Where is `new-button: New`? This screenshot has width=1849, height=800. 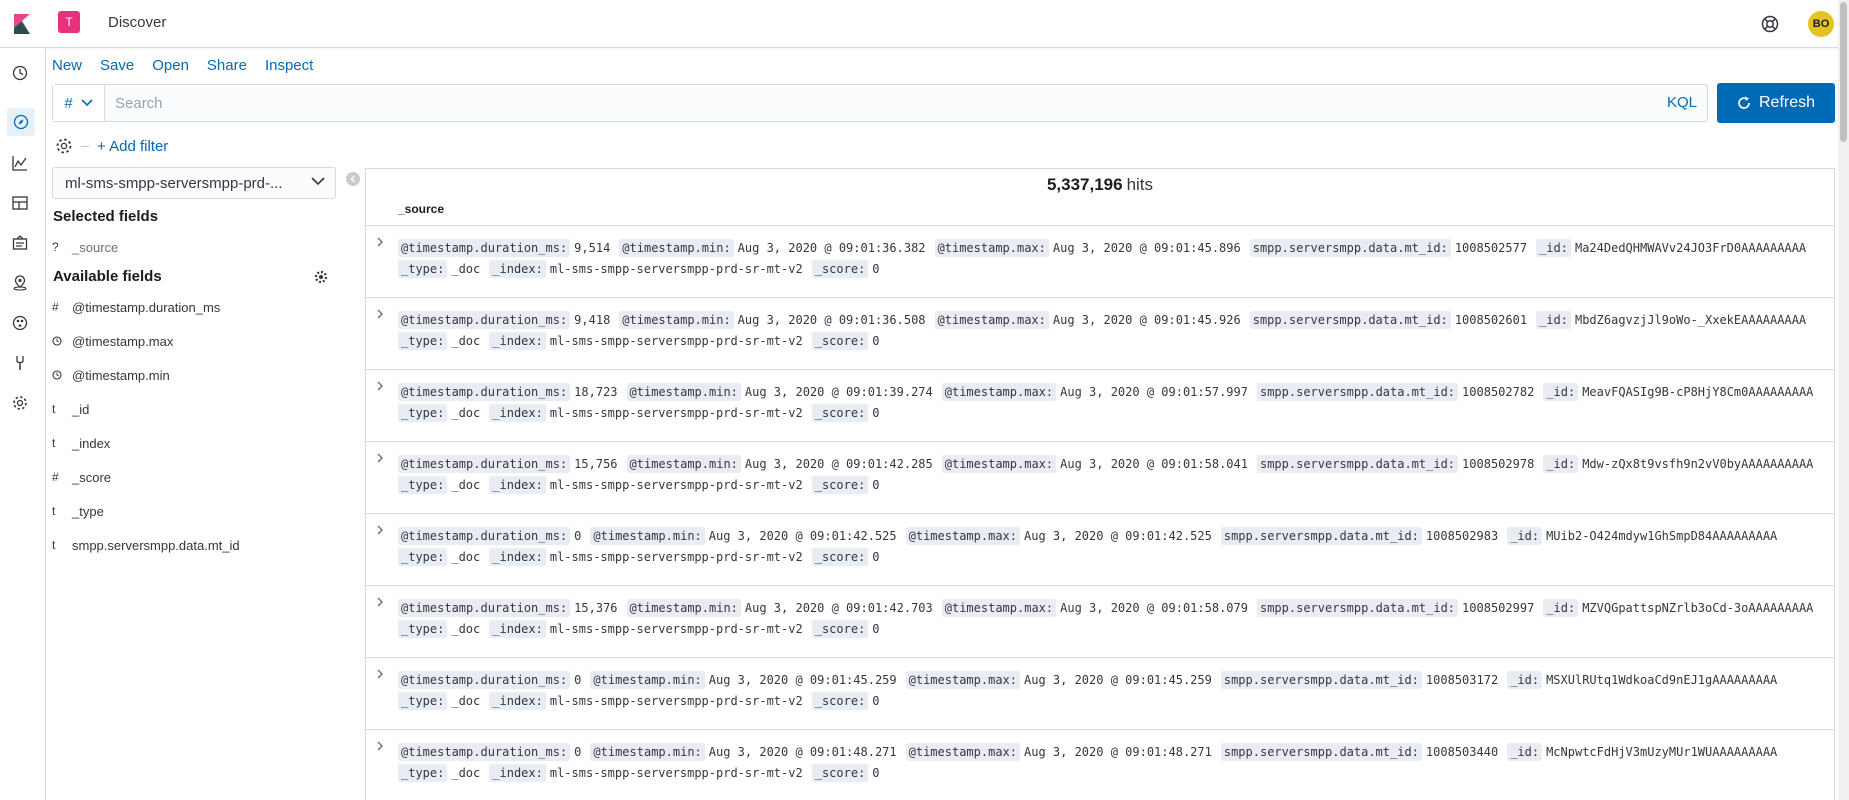
new-button: New is located at coordinates (67, 67).